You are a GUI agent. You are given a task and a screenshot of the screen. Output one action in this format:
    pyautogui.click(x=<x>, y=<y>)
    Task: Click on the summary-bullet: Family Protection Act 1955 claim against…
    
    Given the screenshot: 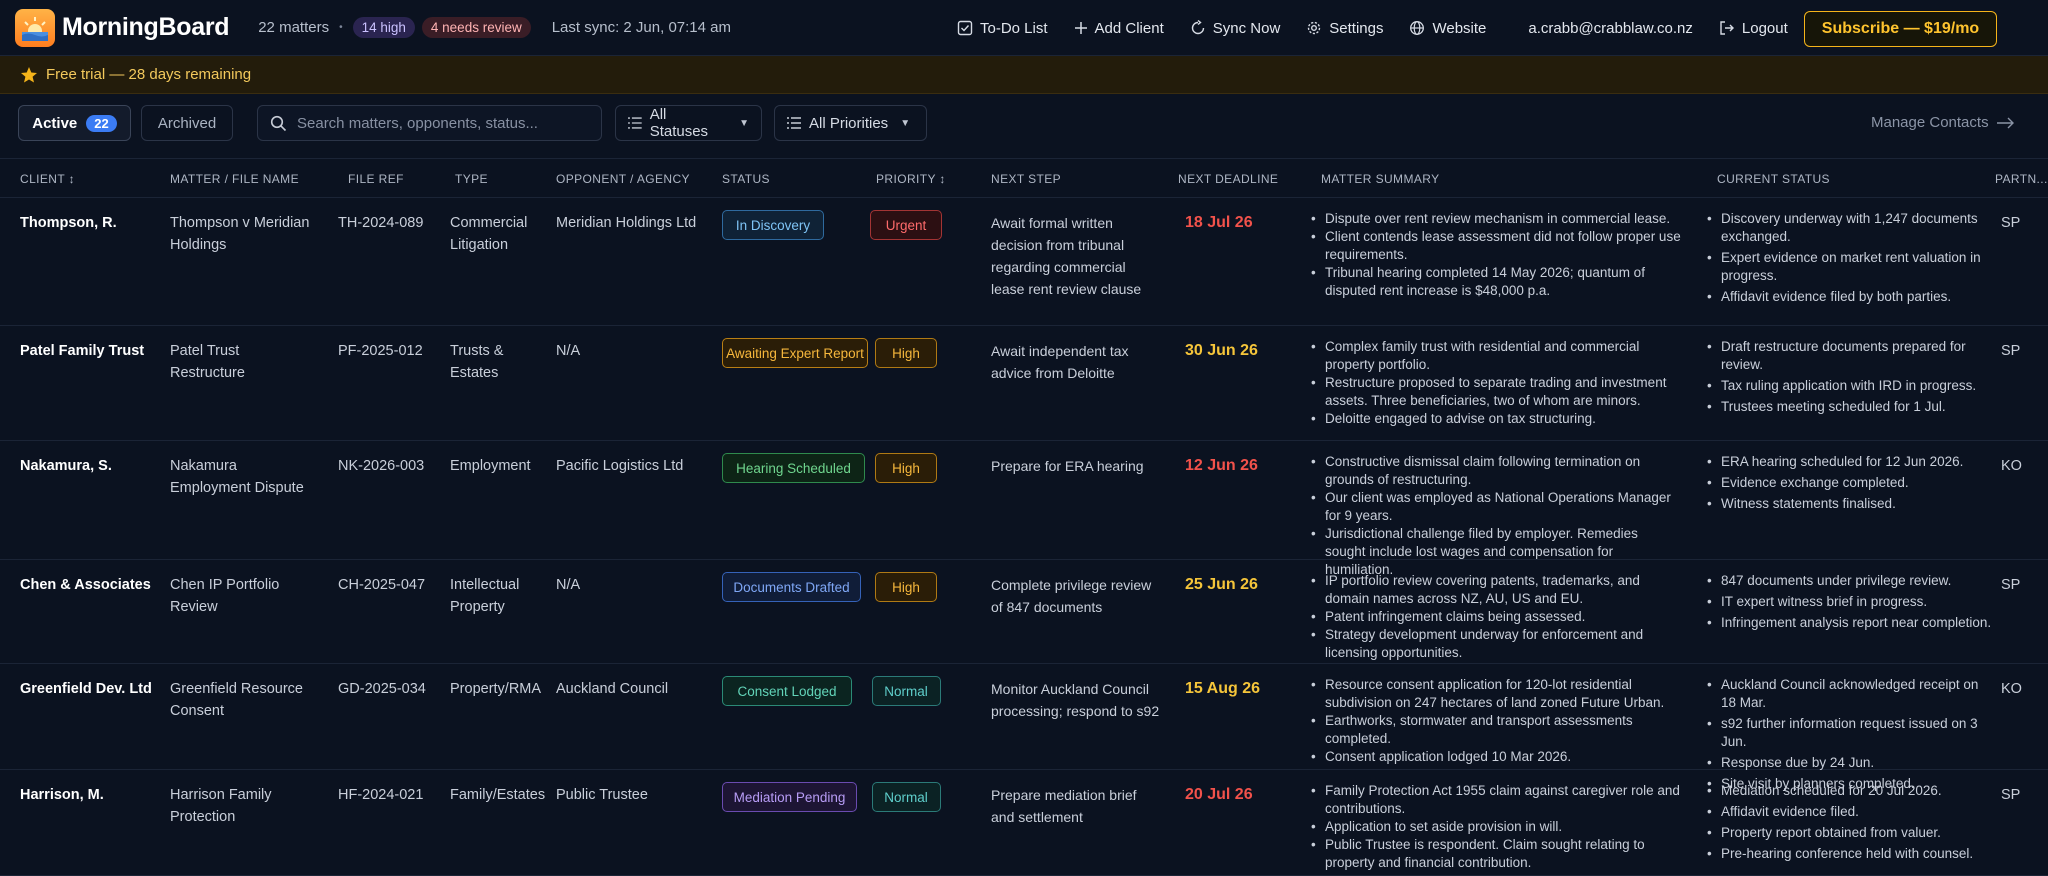 What is the action you would take?
    pyautogui.click(x=1496, y=800)
    